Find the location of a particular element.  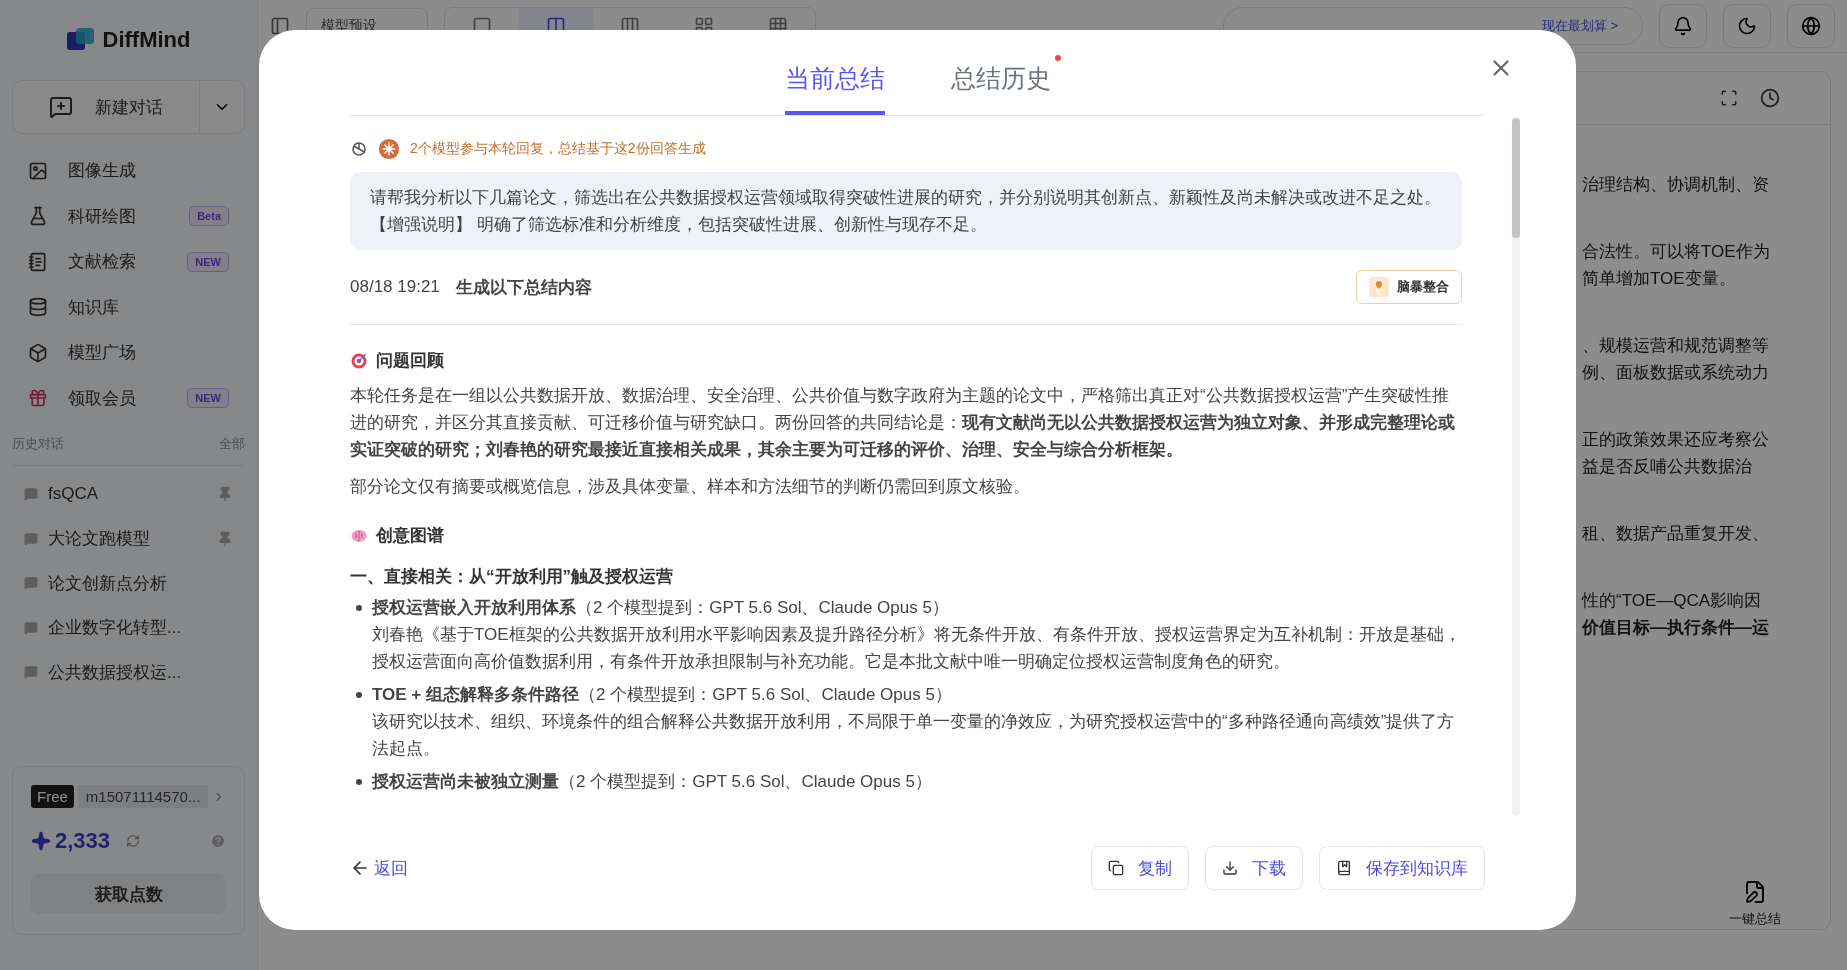

nav-badge: Beta is located at coordinates (209, 216).